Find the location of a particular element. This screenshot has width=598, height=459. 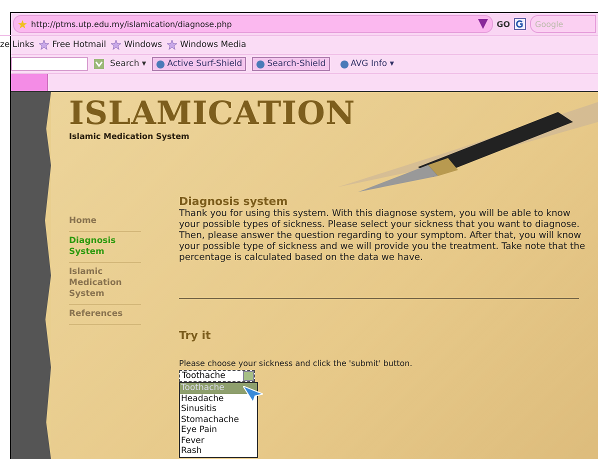

bookmark-link: Free Hotmail is located at coordinates (79, 45).